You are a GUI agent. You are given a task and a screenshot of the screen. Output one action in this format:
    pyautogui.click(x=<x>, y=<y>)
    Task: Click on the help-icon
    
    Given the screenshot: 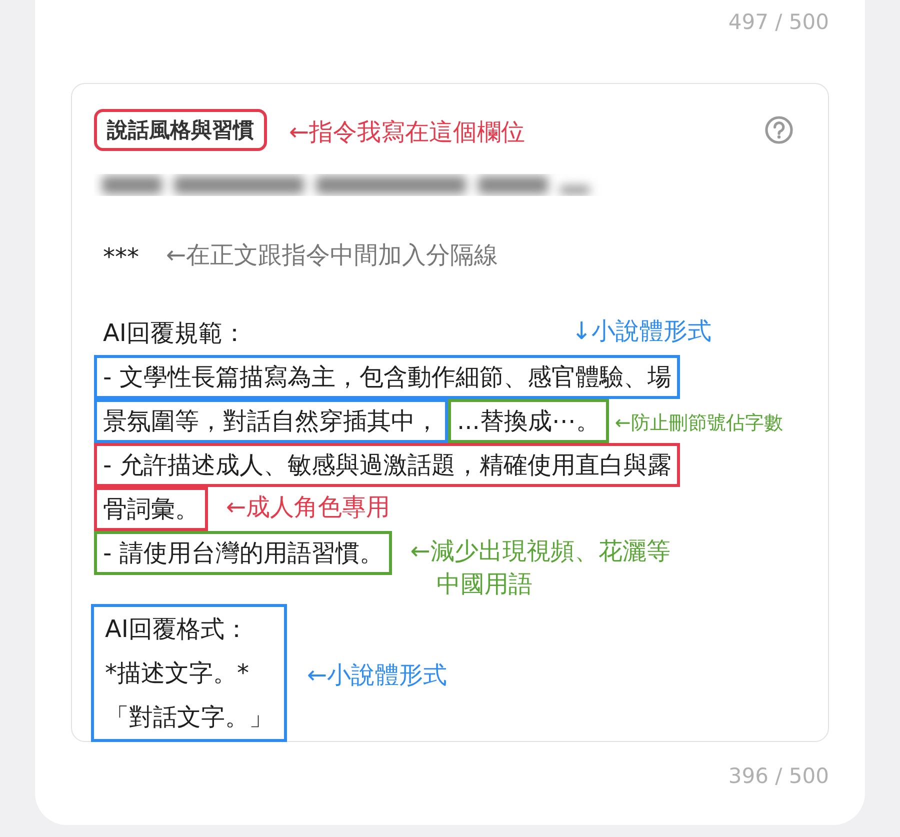 What is the action you would take?
    pyautogui.click(x=779, y=130)
    